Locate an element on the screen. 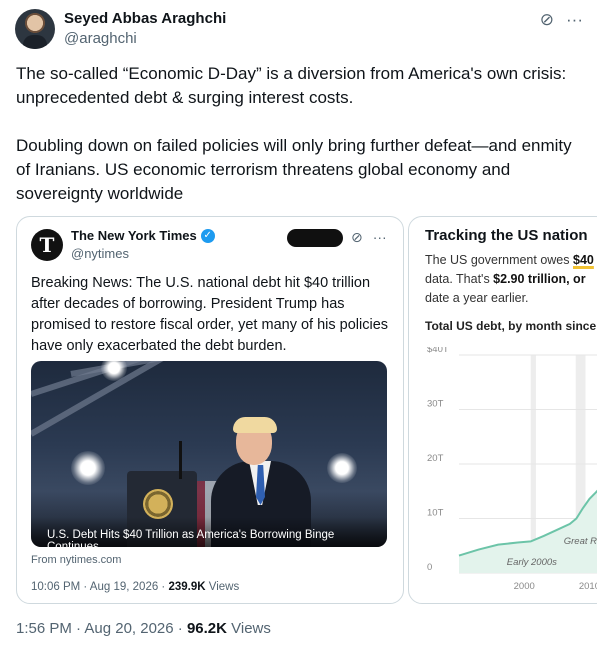  author-avatar is located at coordinates (35, 29).